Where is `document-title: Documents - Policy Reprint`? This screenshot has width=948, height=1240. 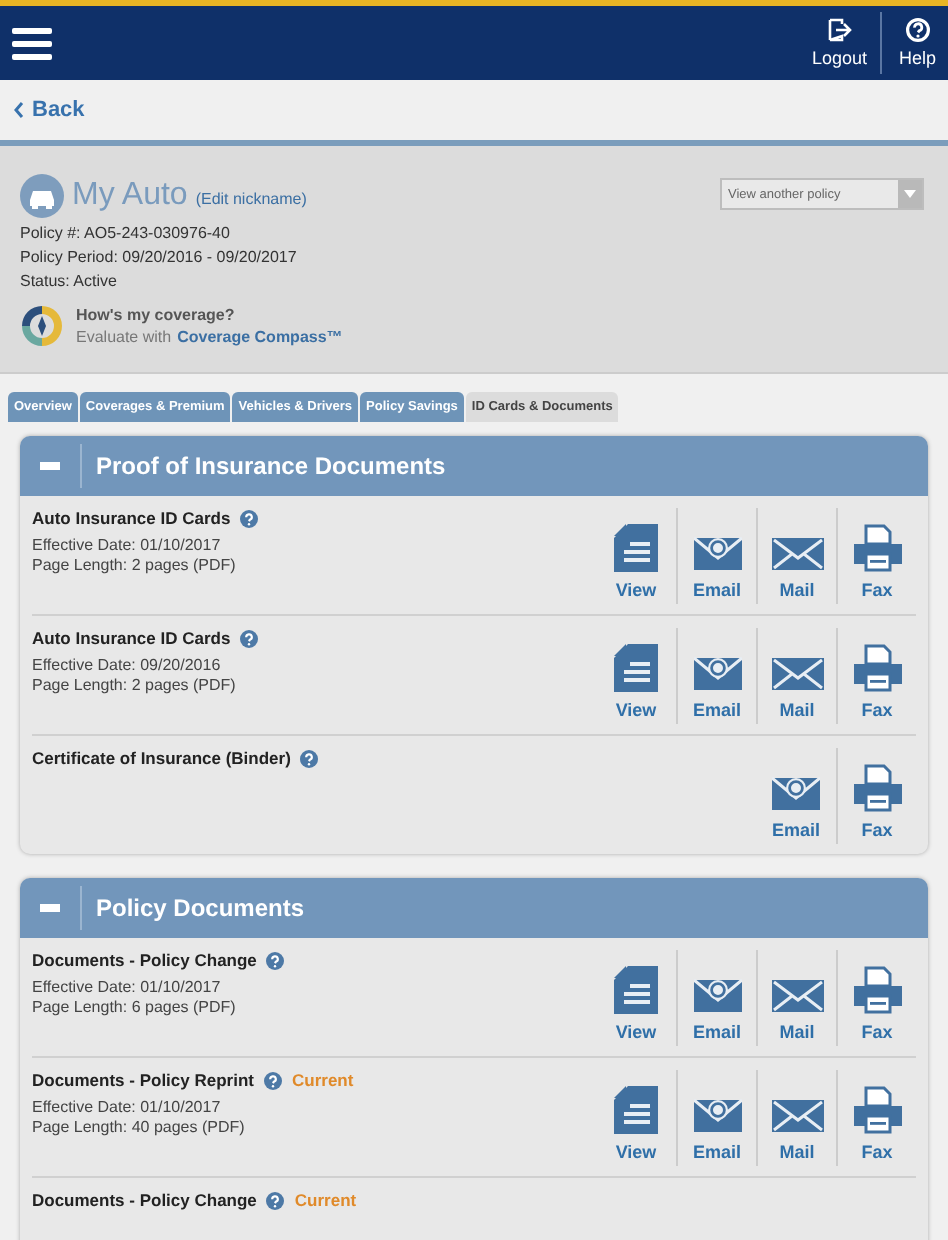 document-title: Documents - Policy Reprint is located at coordinates (143, 1080).